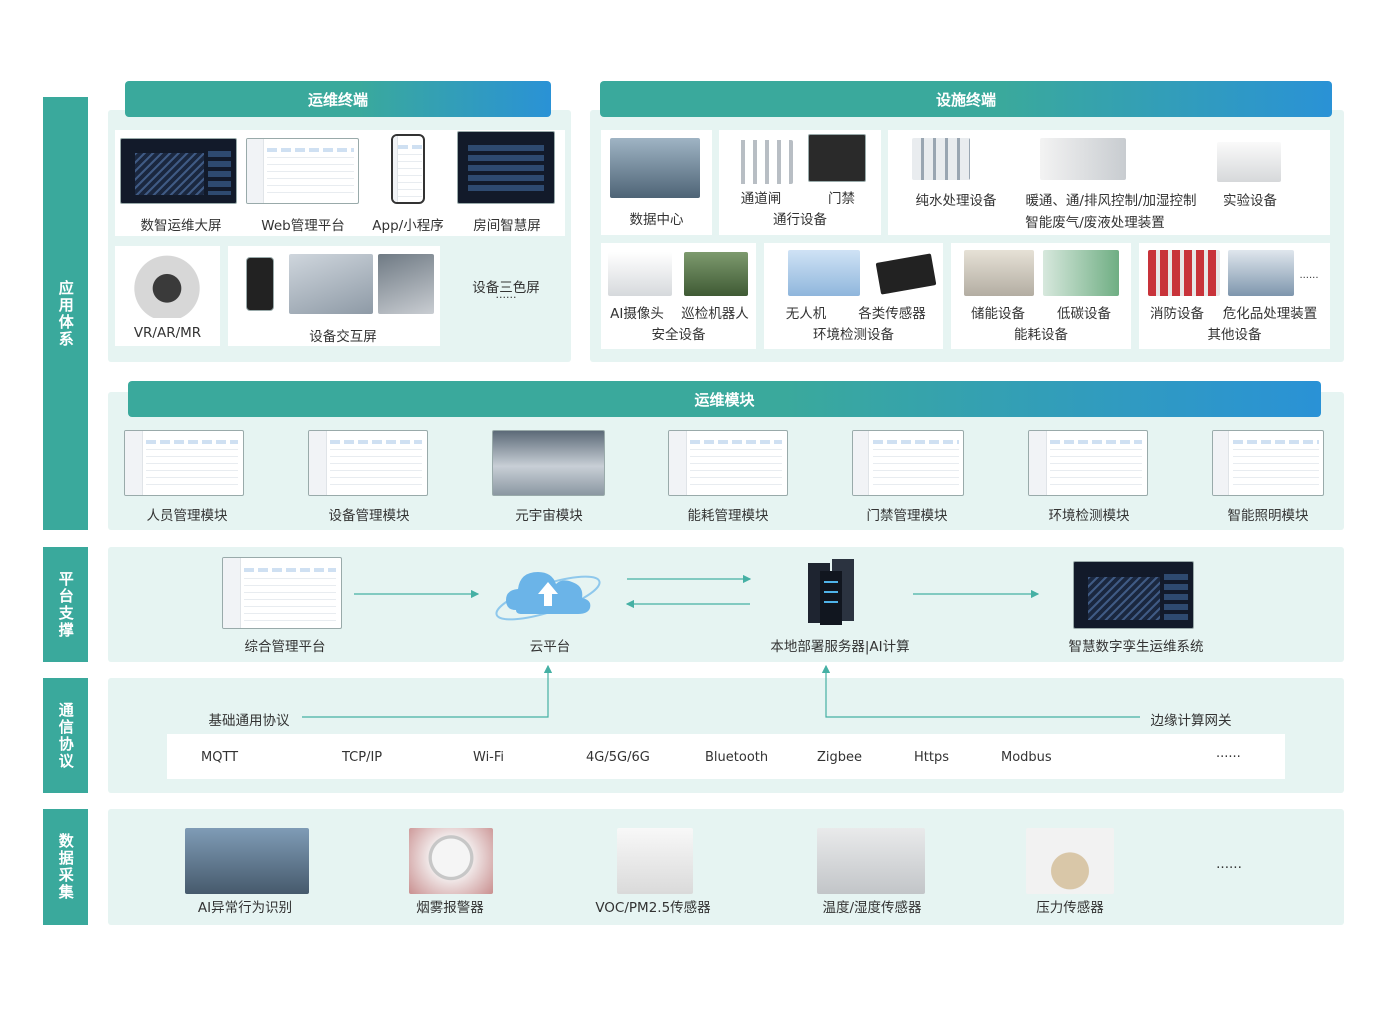 The height and width of the screenshot is (1034, 1378). I want to click on arrow-edge-to-server, so click(980, 691).